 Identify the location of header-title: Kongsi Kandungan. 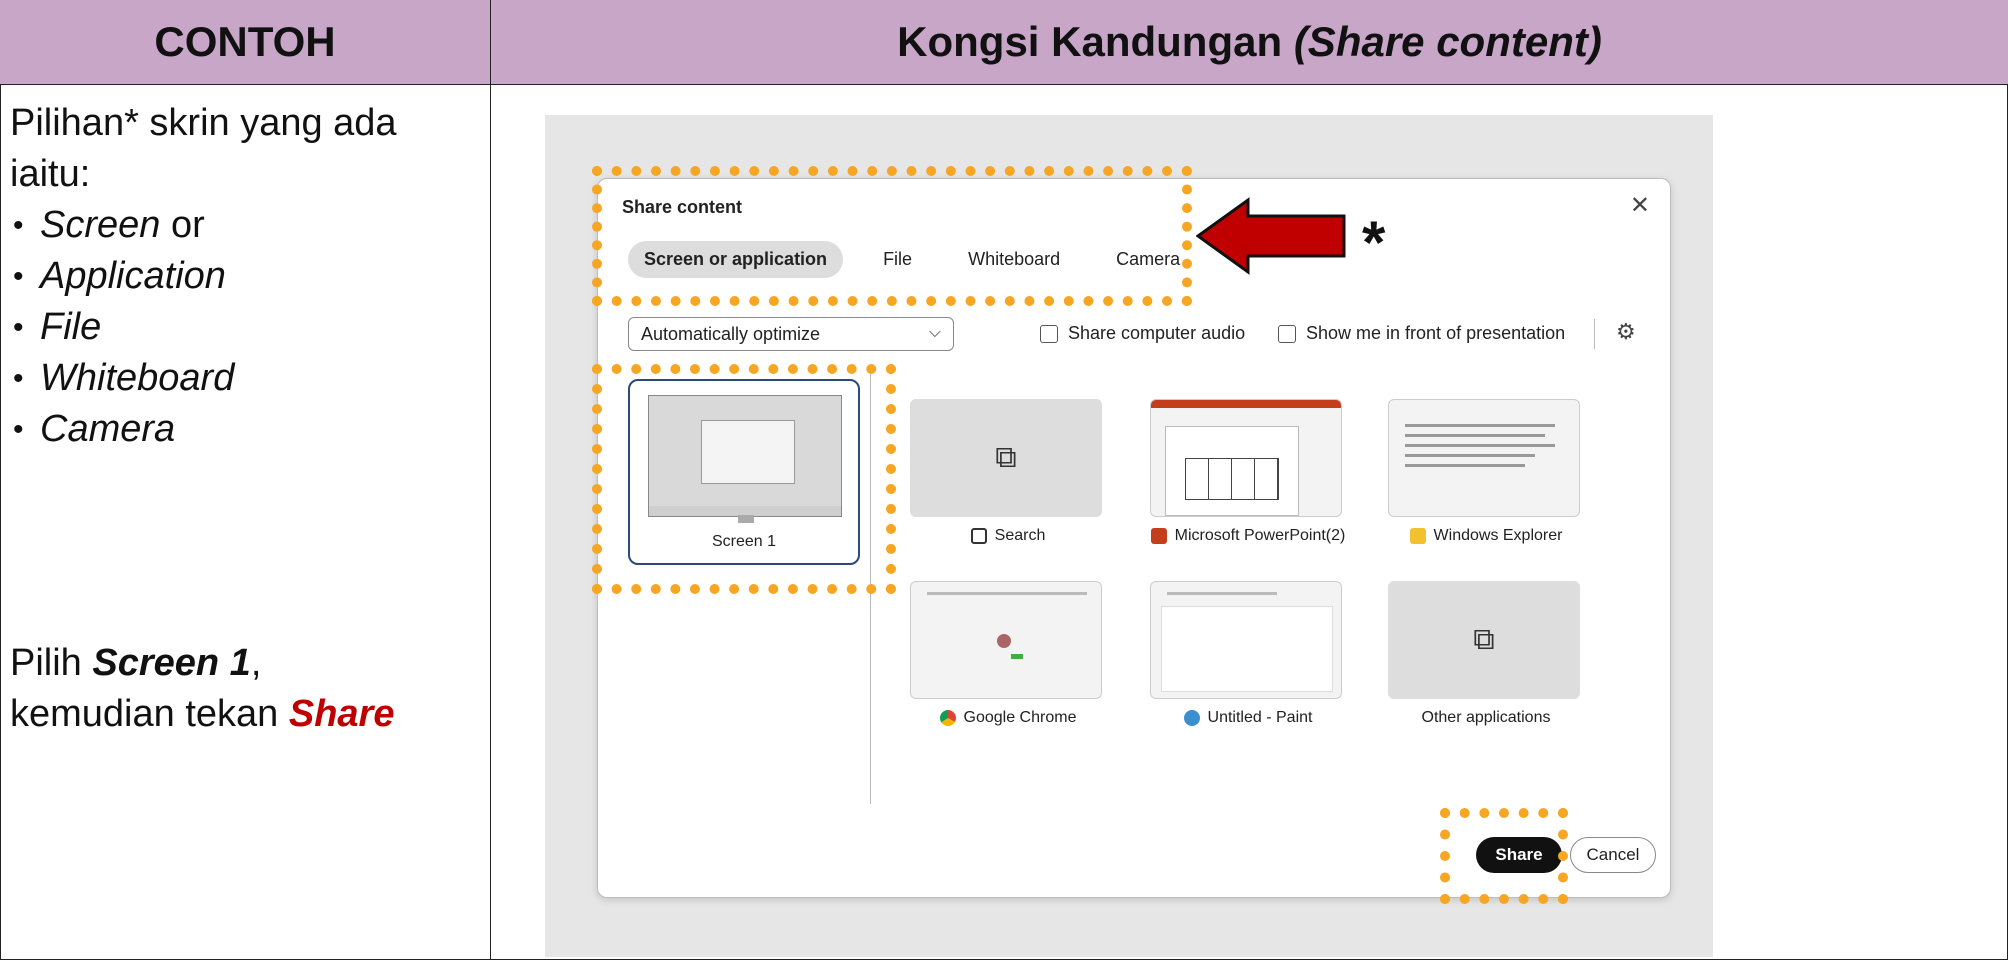
(1095, 41).